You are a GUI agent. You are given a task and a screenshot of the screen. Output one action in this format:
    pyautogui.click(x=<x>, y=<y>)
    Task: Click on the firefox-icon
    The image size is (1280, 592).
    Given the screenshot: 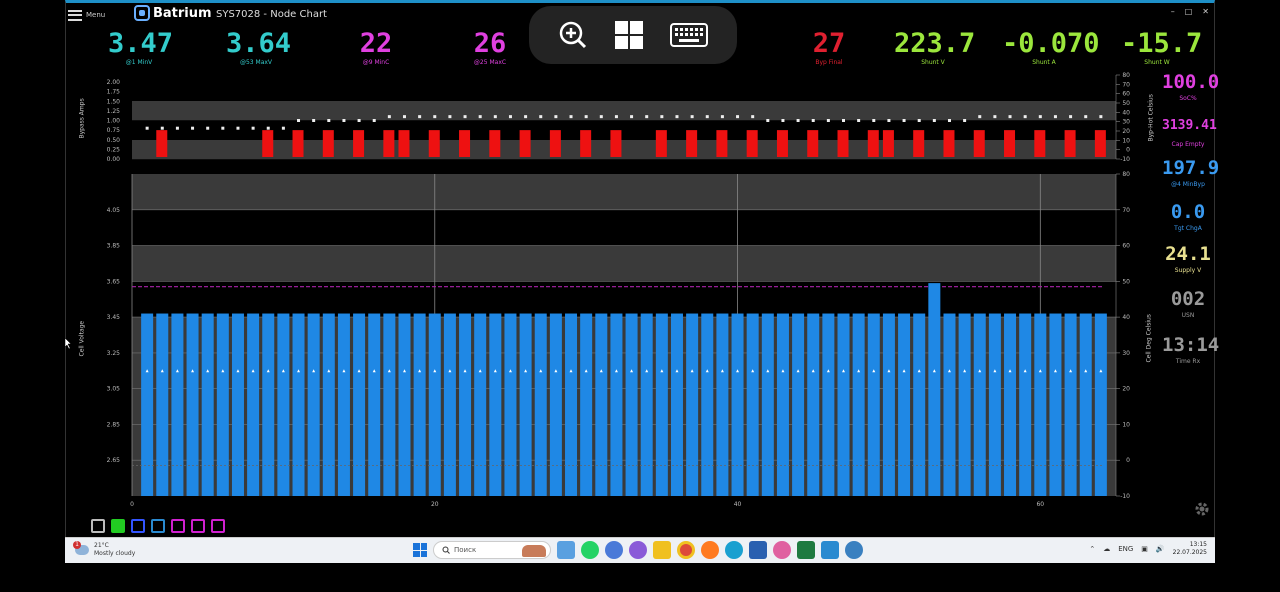 What is the action you would take?
    pyautogui.click(x=710, y=550)
    